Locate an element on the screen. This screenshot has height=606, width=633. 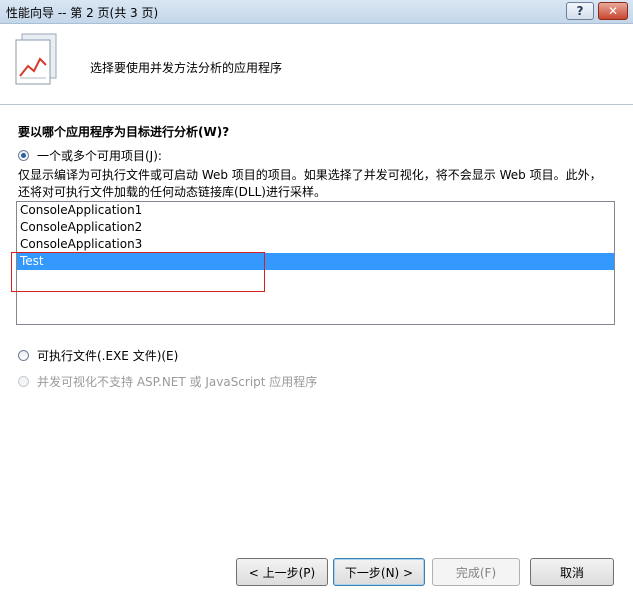
list-item: ConsoleApplication1 is located at coordinates (315, 210).